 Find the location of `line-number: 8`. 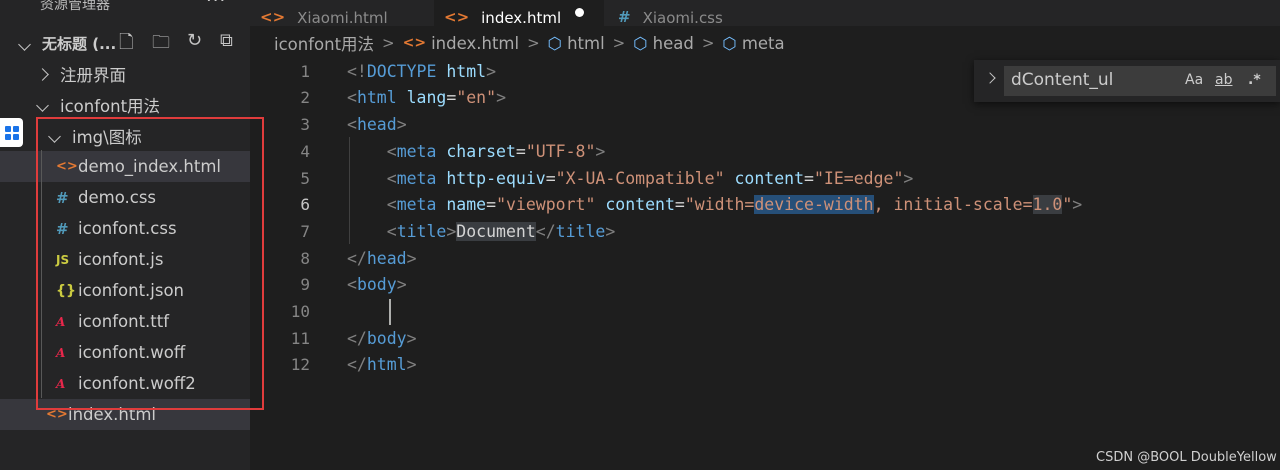

line-number: 8 is located at coordinates (305, 258).